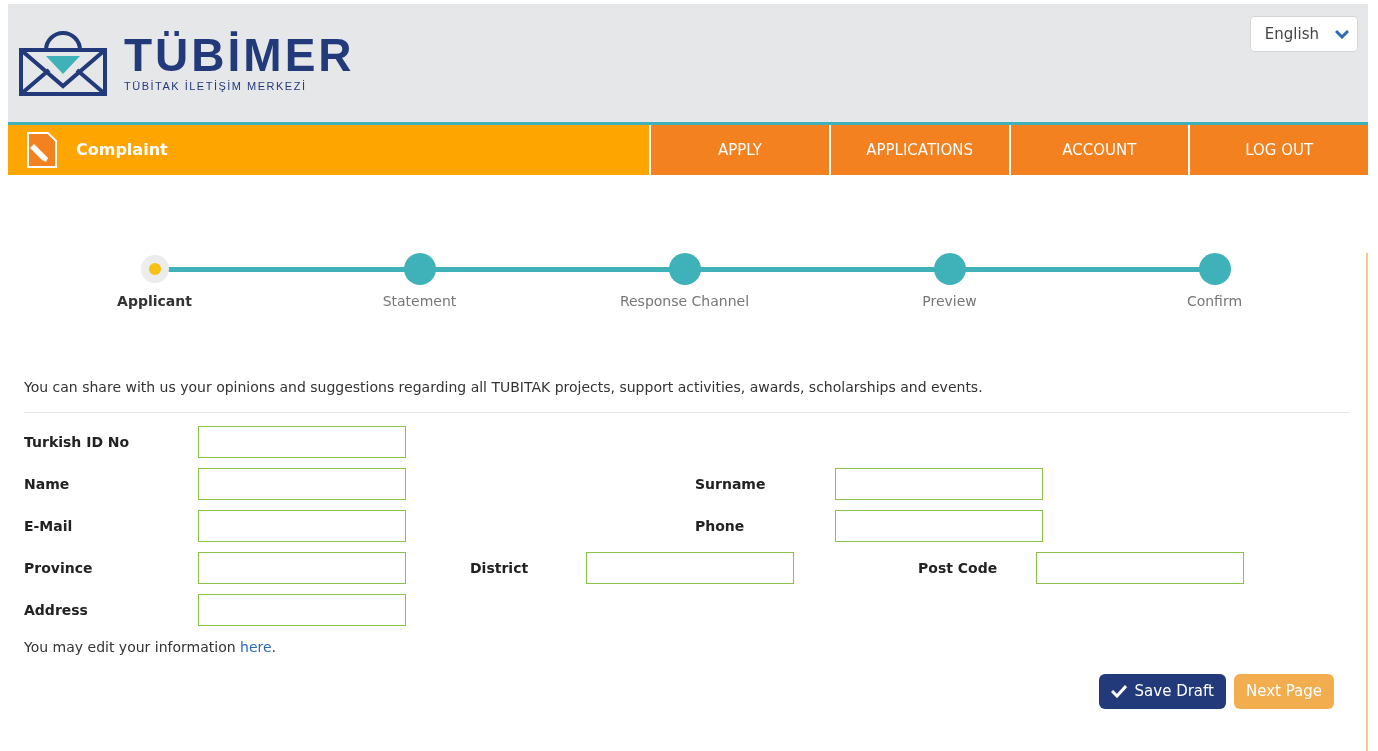 The width and height of the screenshot is (1378, 751). What do you see at coordinates (216, 86) in the screenshot?
I see `logo-subtitle: TÜBİTAK İLETİŞİM MERKEZİ` at bounding box center [216, 86].